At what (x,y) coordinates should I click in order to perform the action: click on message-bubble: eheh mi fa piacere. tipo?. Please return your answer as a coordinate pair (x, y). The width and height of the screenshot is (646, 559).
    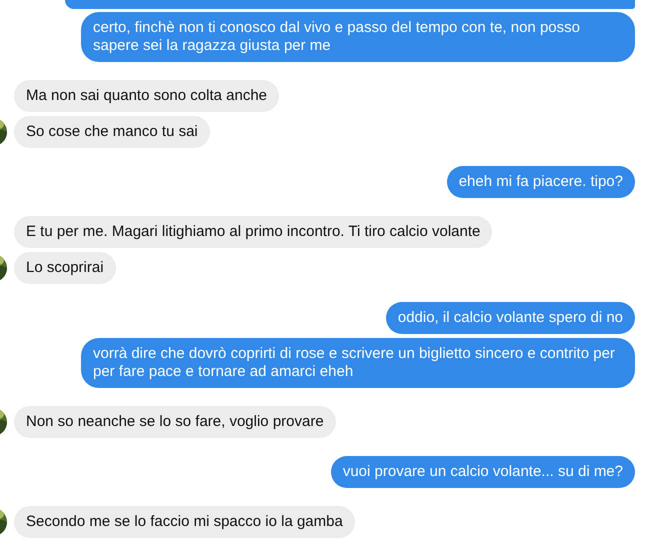
    Looking at the image, I should click on (540, 182).